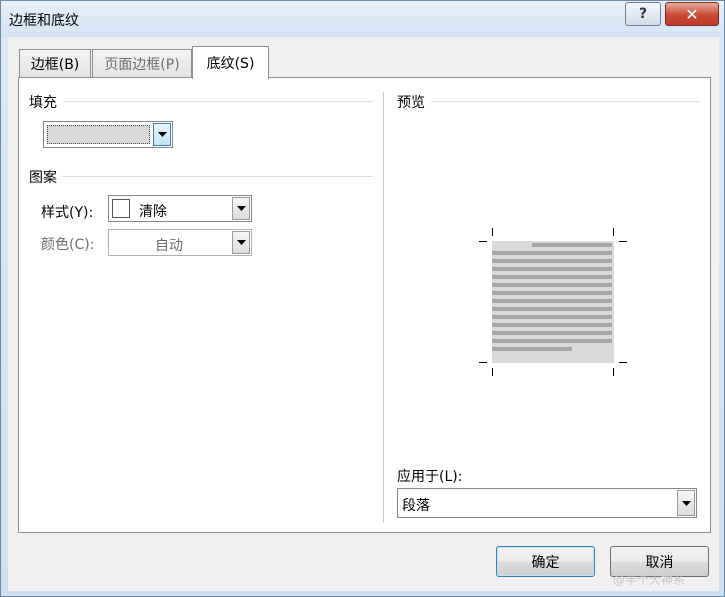  I want to click on tab-page-border: 页面边框(P), so click(142, 63).